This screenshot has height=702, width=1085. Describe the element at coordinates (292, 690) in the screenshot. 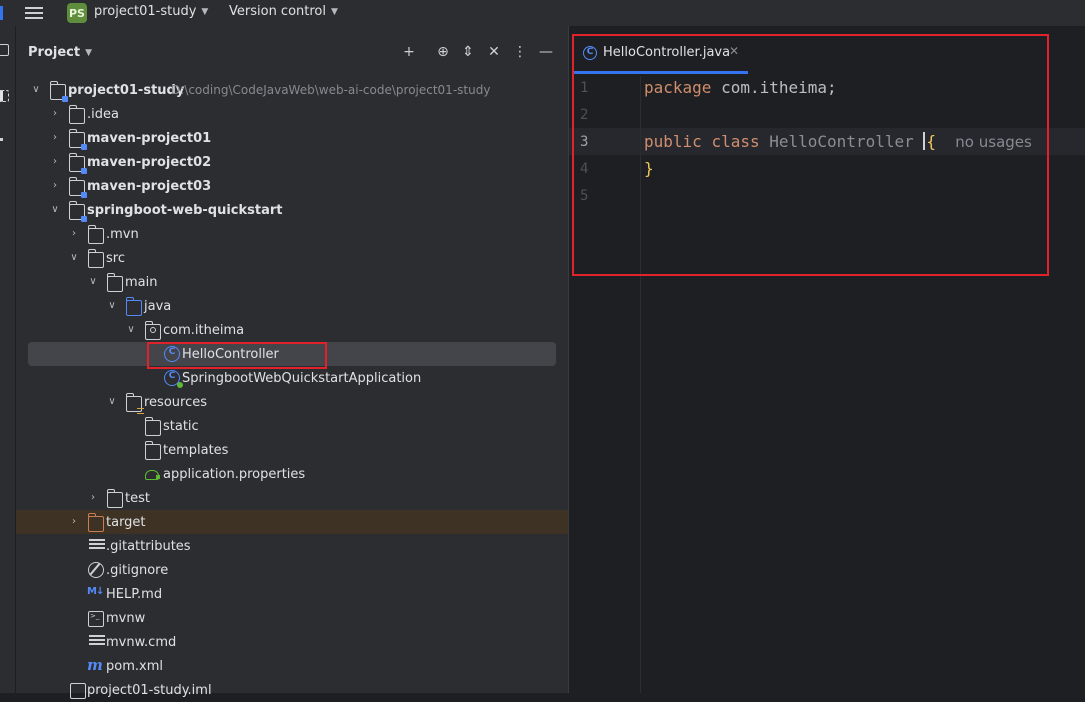

I see `tree-item-project01-study-iml: project01-study.iml` at that location.